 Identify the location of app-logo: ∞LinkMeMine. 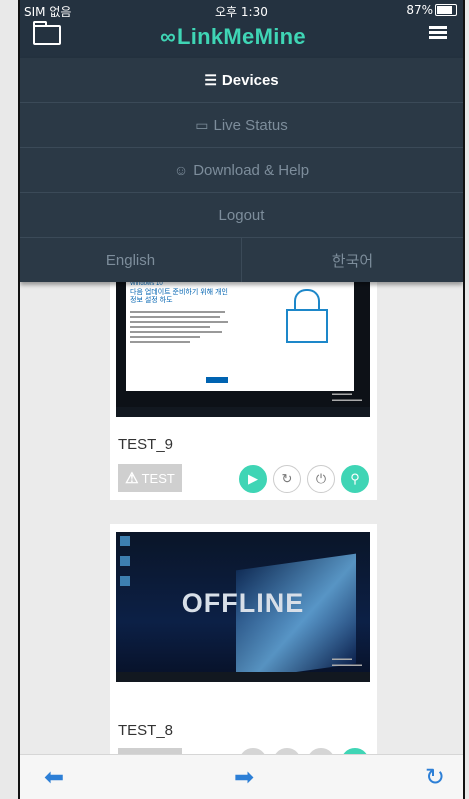
(233, 37).